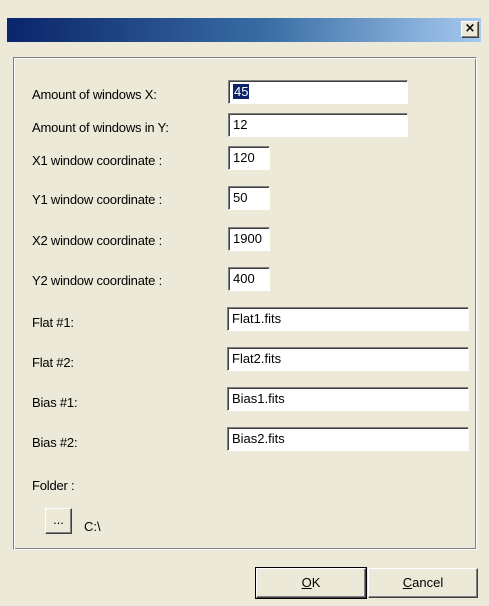  What do you see at coordinates (316, 582) in the screenshot?
I see `ok-label-rest: K` at bounding box center [316, 582].